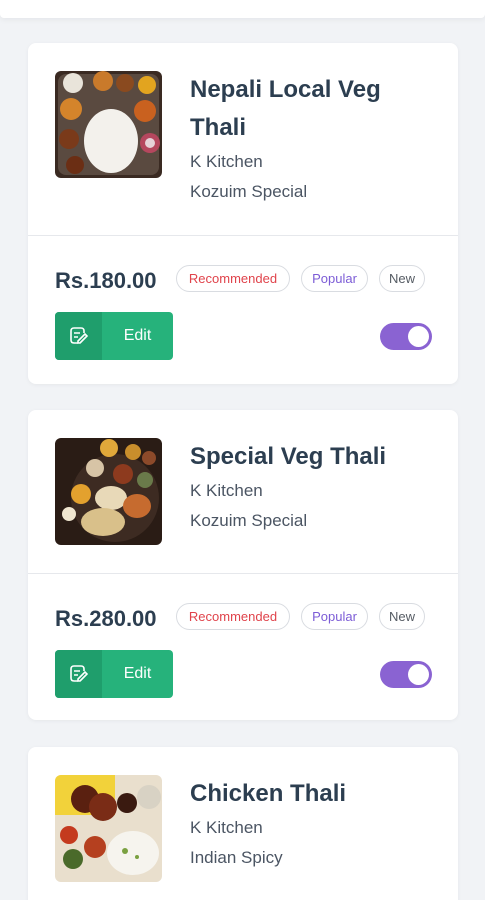 This screenshot has width=485, height=900. I want to click on item-category: Indian Spicy, so click(236, 857).